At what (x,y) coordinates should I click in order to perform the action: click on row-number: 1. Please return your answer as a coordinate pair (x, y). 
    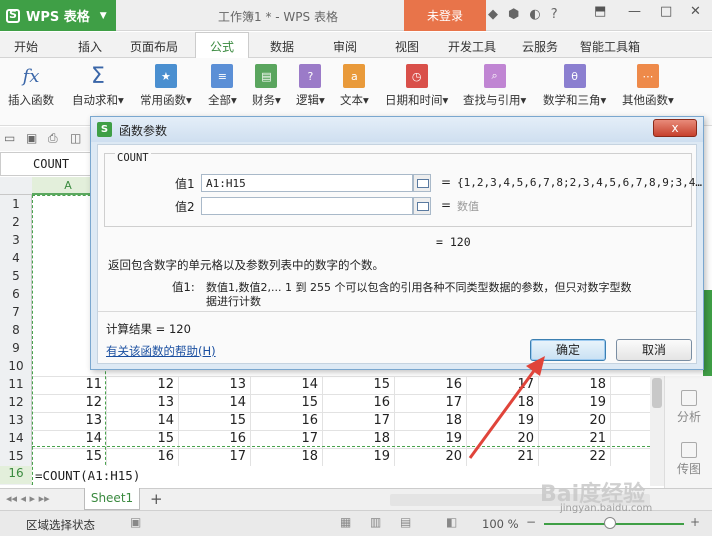
    Looking at the image, I should click on (16, 204).